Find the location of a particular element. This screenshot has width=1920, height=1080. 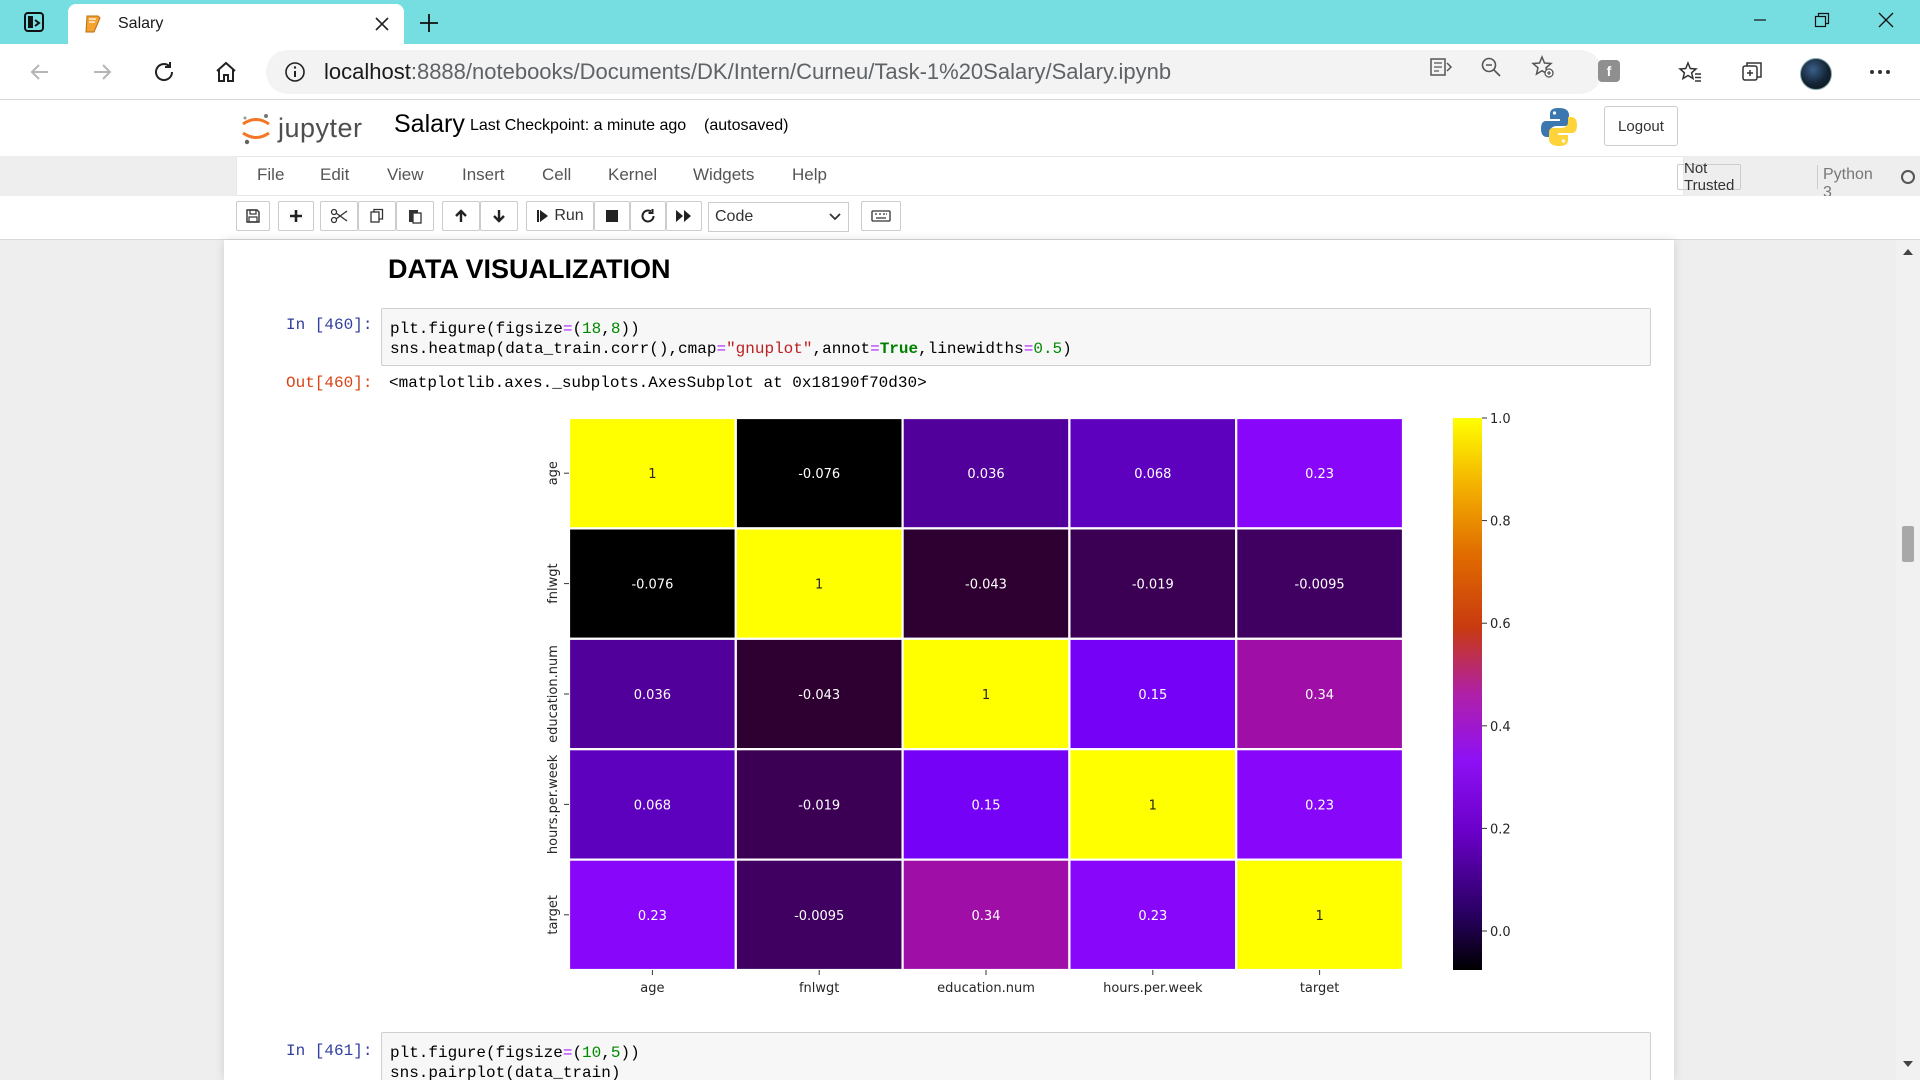

close-window-icon is located at coordinates (1886, 20).